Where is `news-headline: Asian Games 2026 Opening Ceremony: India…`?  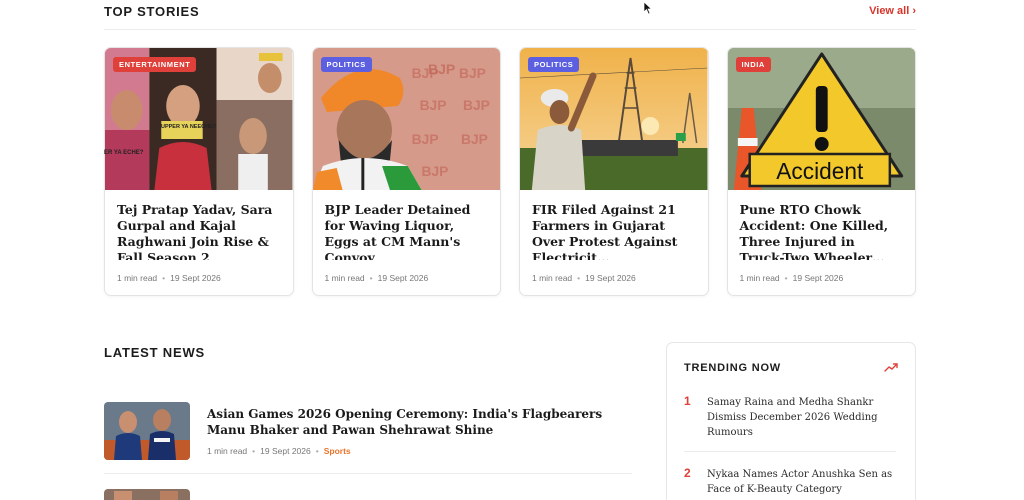
news-headline: Asian Games 2026 Opening Ceremony: India… is located at coordinates (417, 422).